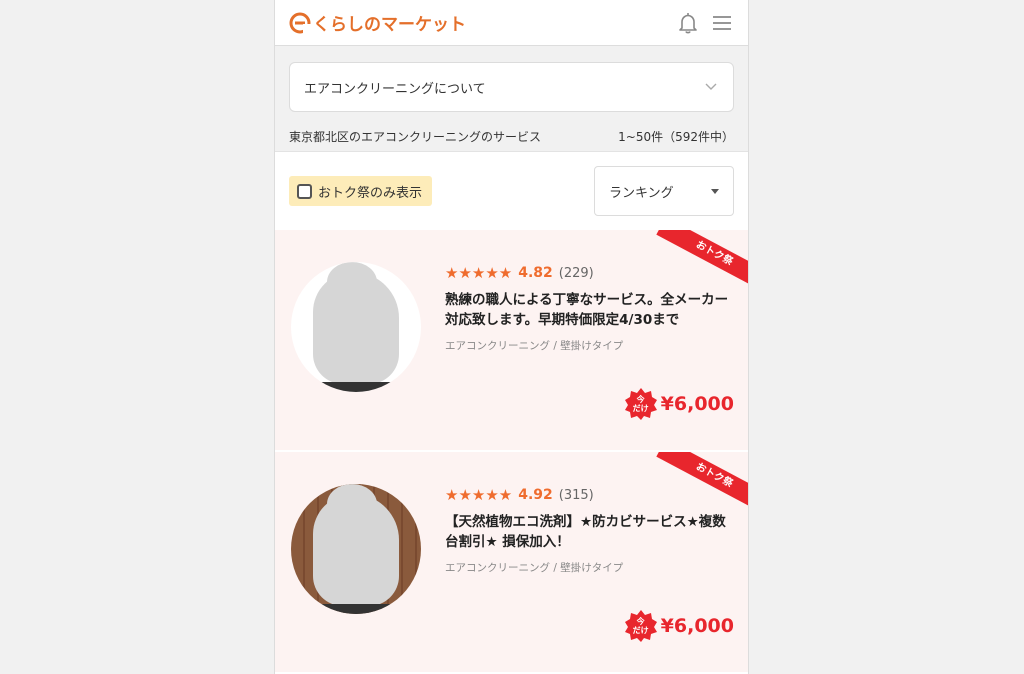 This screenshot has width=1024, height=674. Describe the element at coordinates (688, 23) in the screenshot. I see `bell-icon` at that location.